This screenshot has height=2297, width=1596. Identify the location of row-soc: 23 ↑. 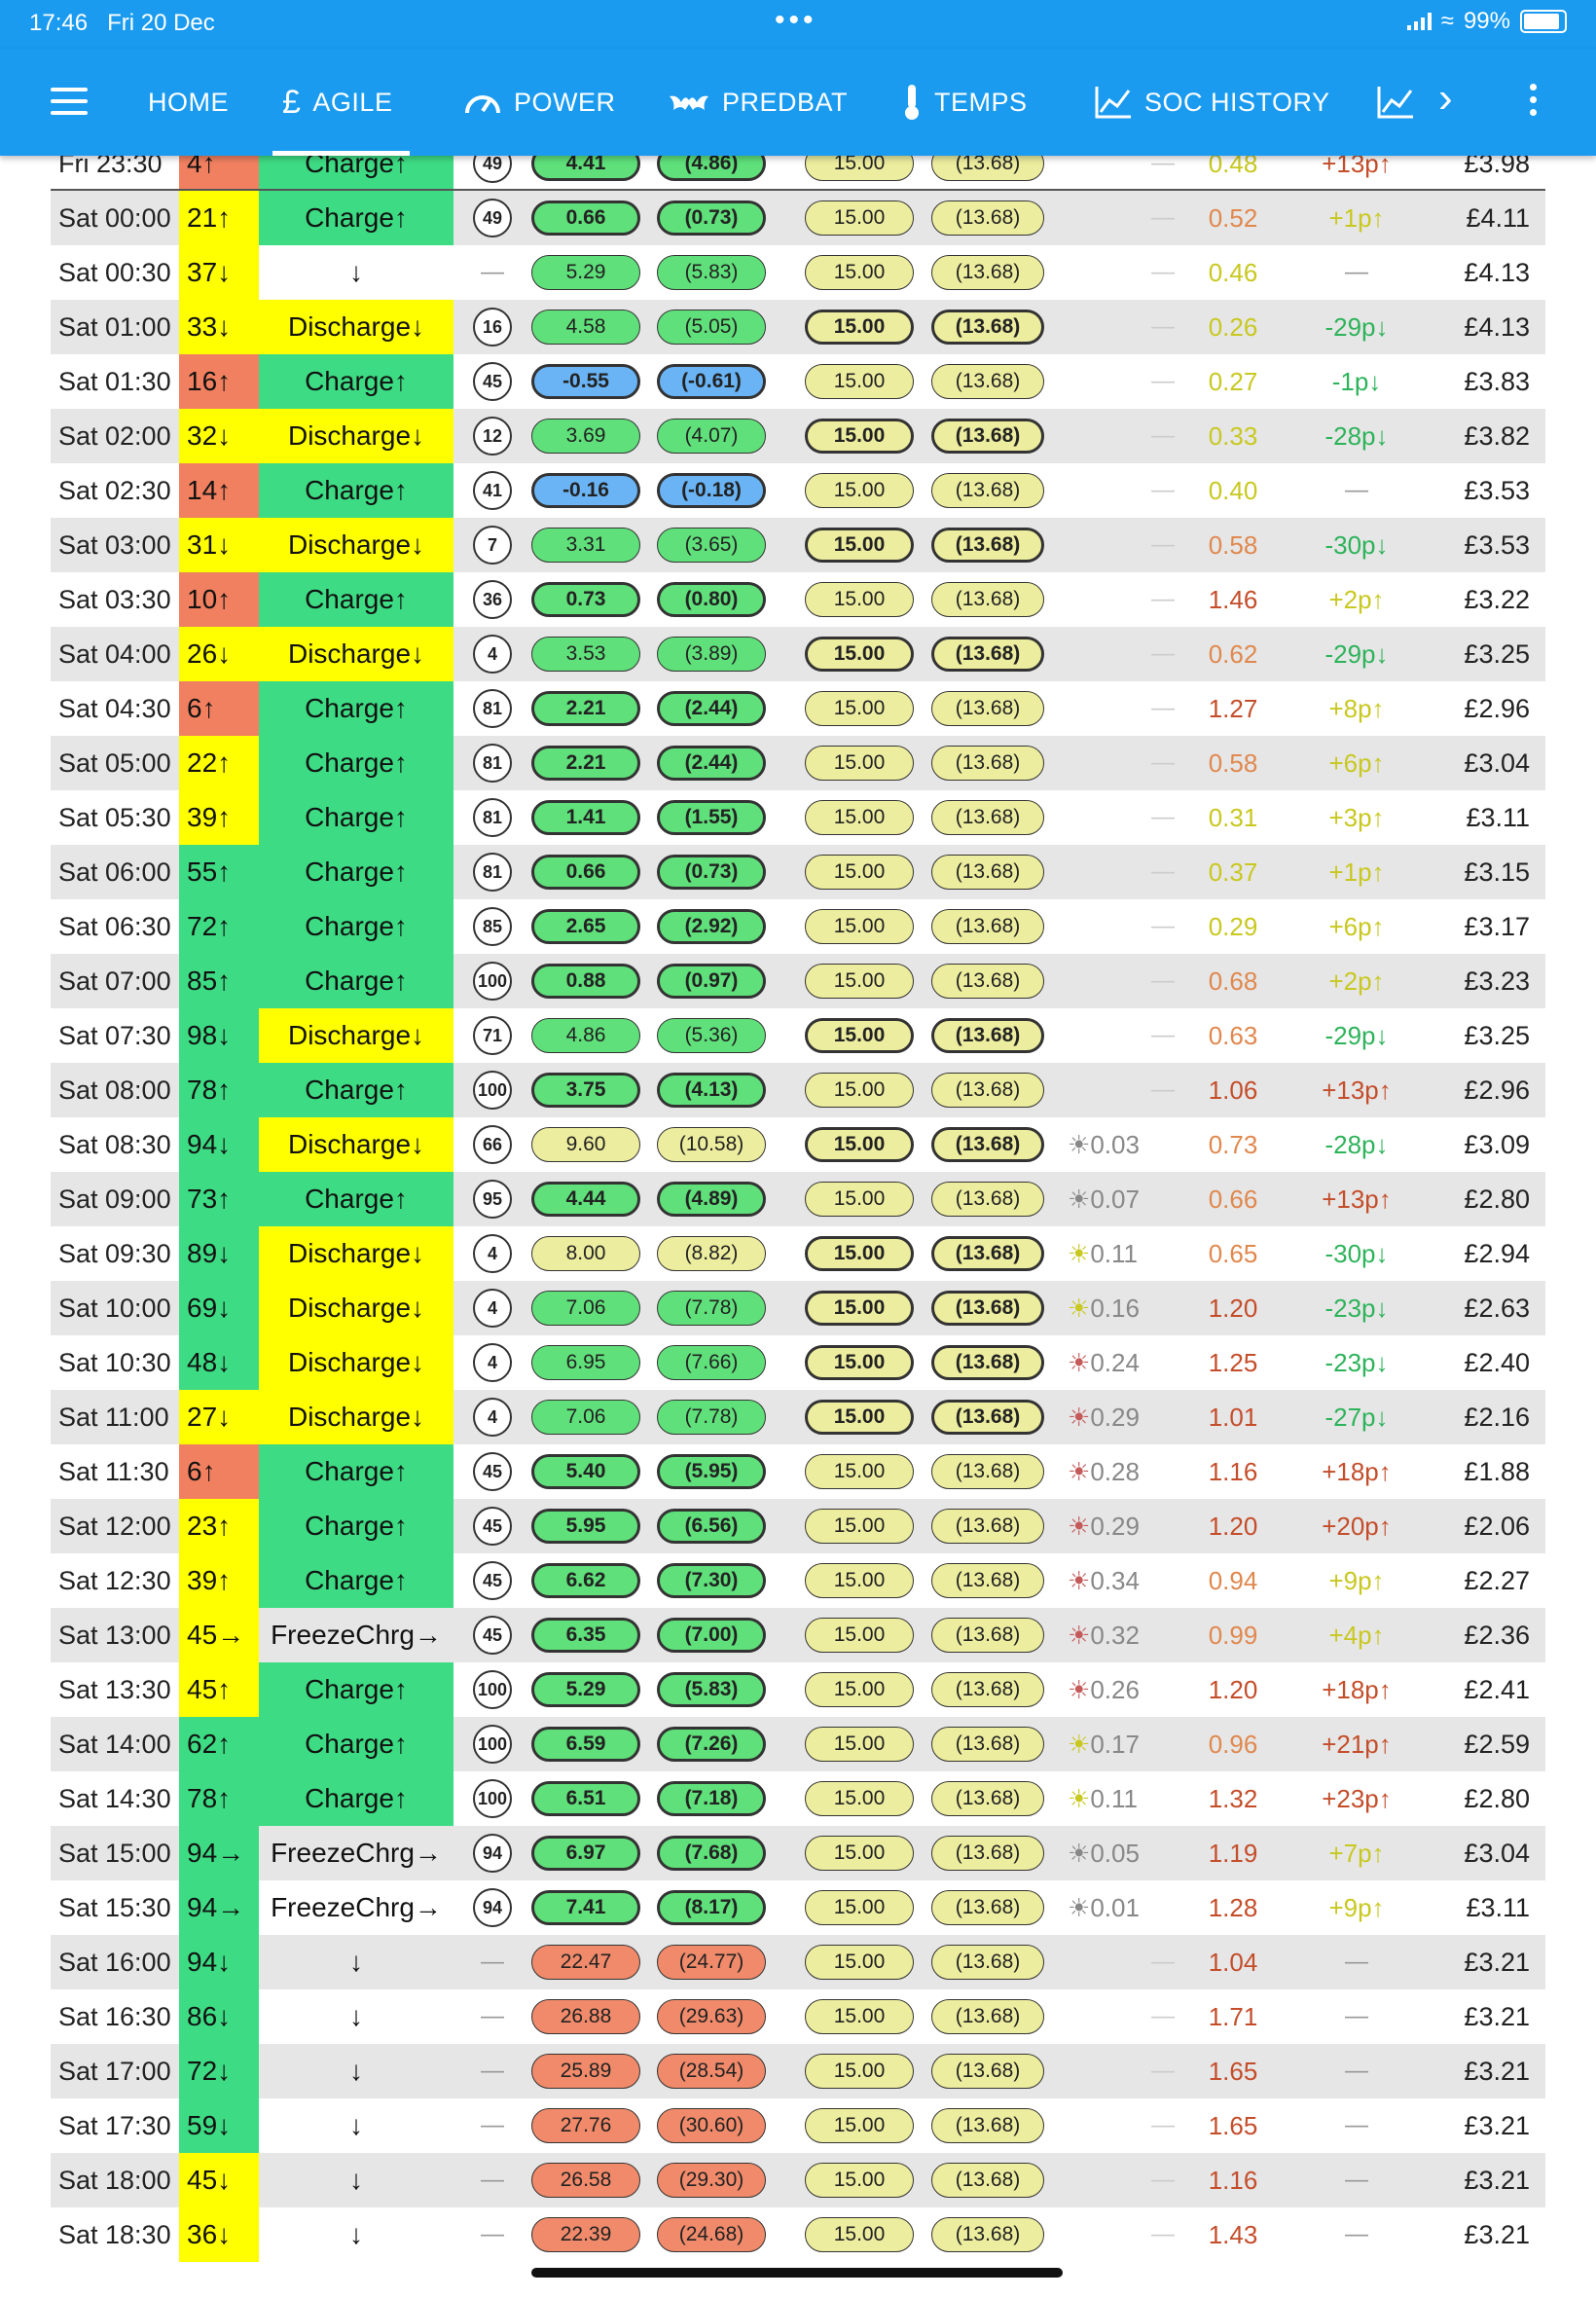
(219, 1526).